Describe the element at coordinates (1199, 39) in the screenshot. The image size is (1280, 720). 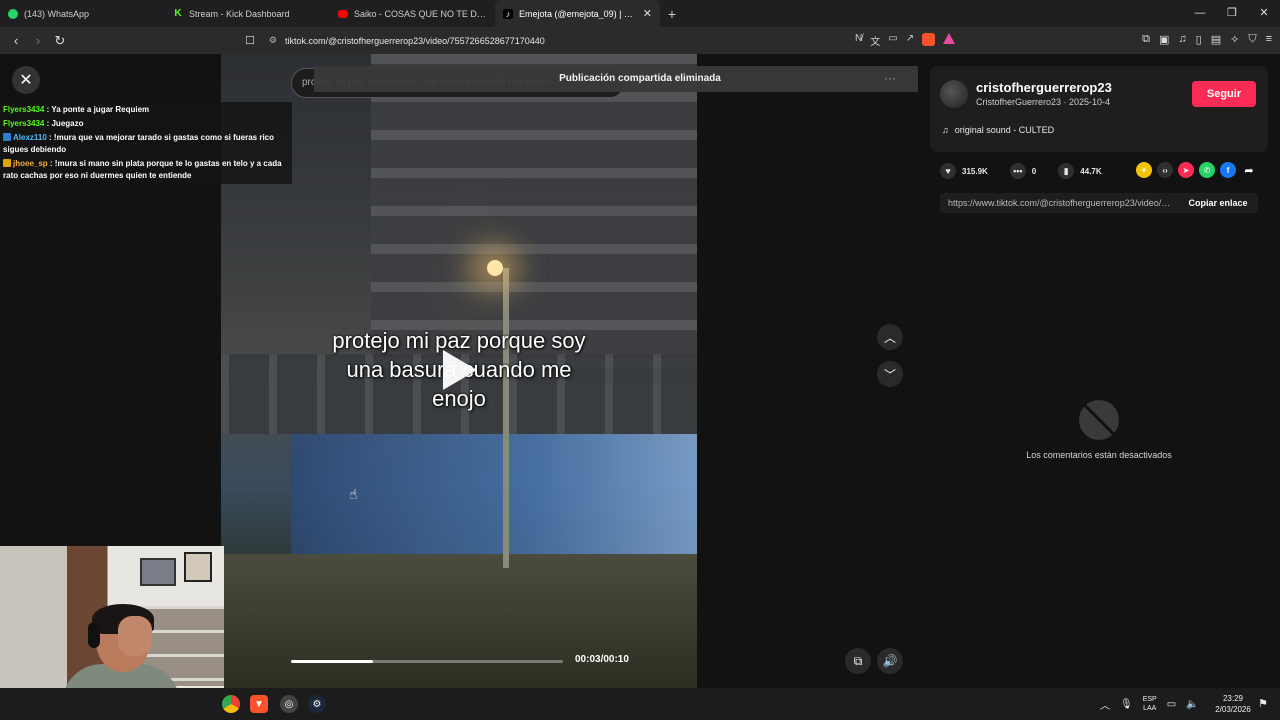
I see `sidebar-icon: ▯` at that location.